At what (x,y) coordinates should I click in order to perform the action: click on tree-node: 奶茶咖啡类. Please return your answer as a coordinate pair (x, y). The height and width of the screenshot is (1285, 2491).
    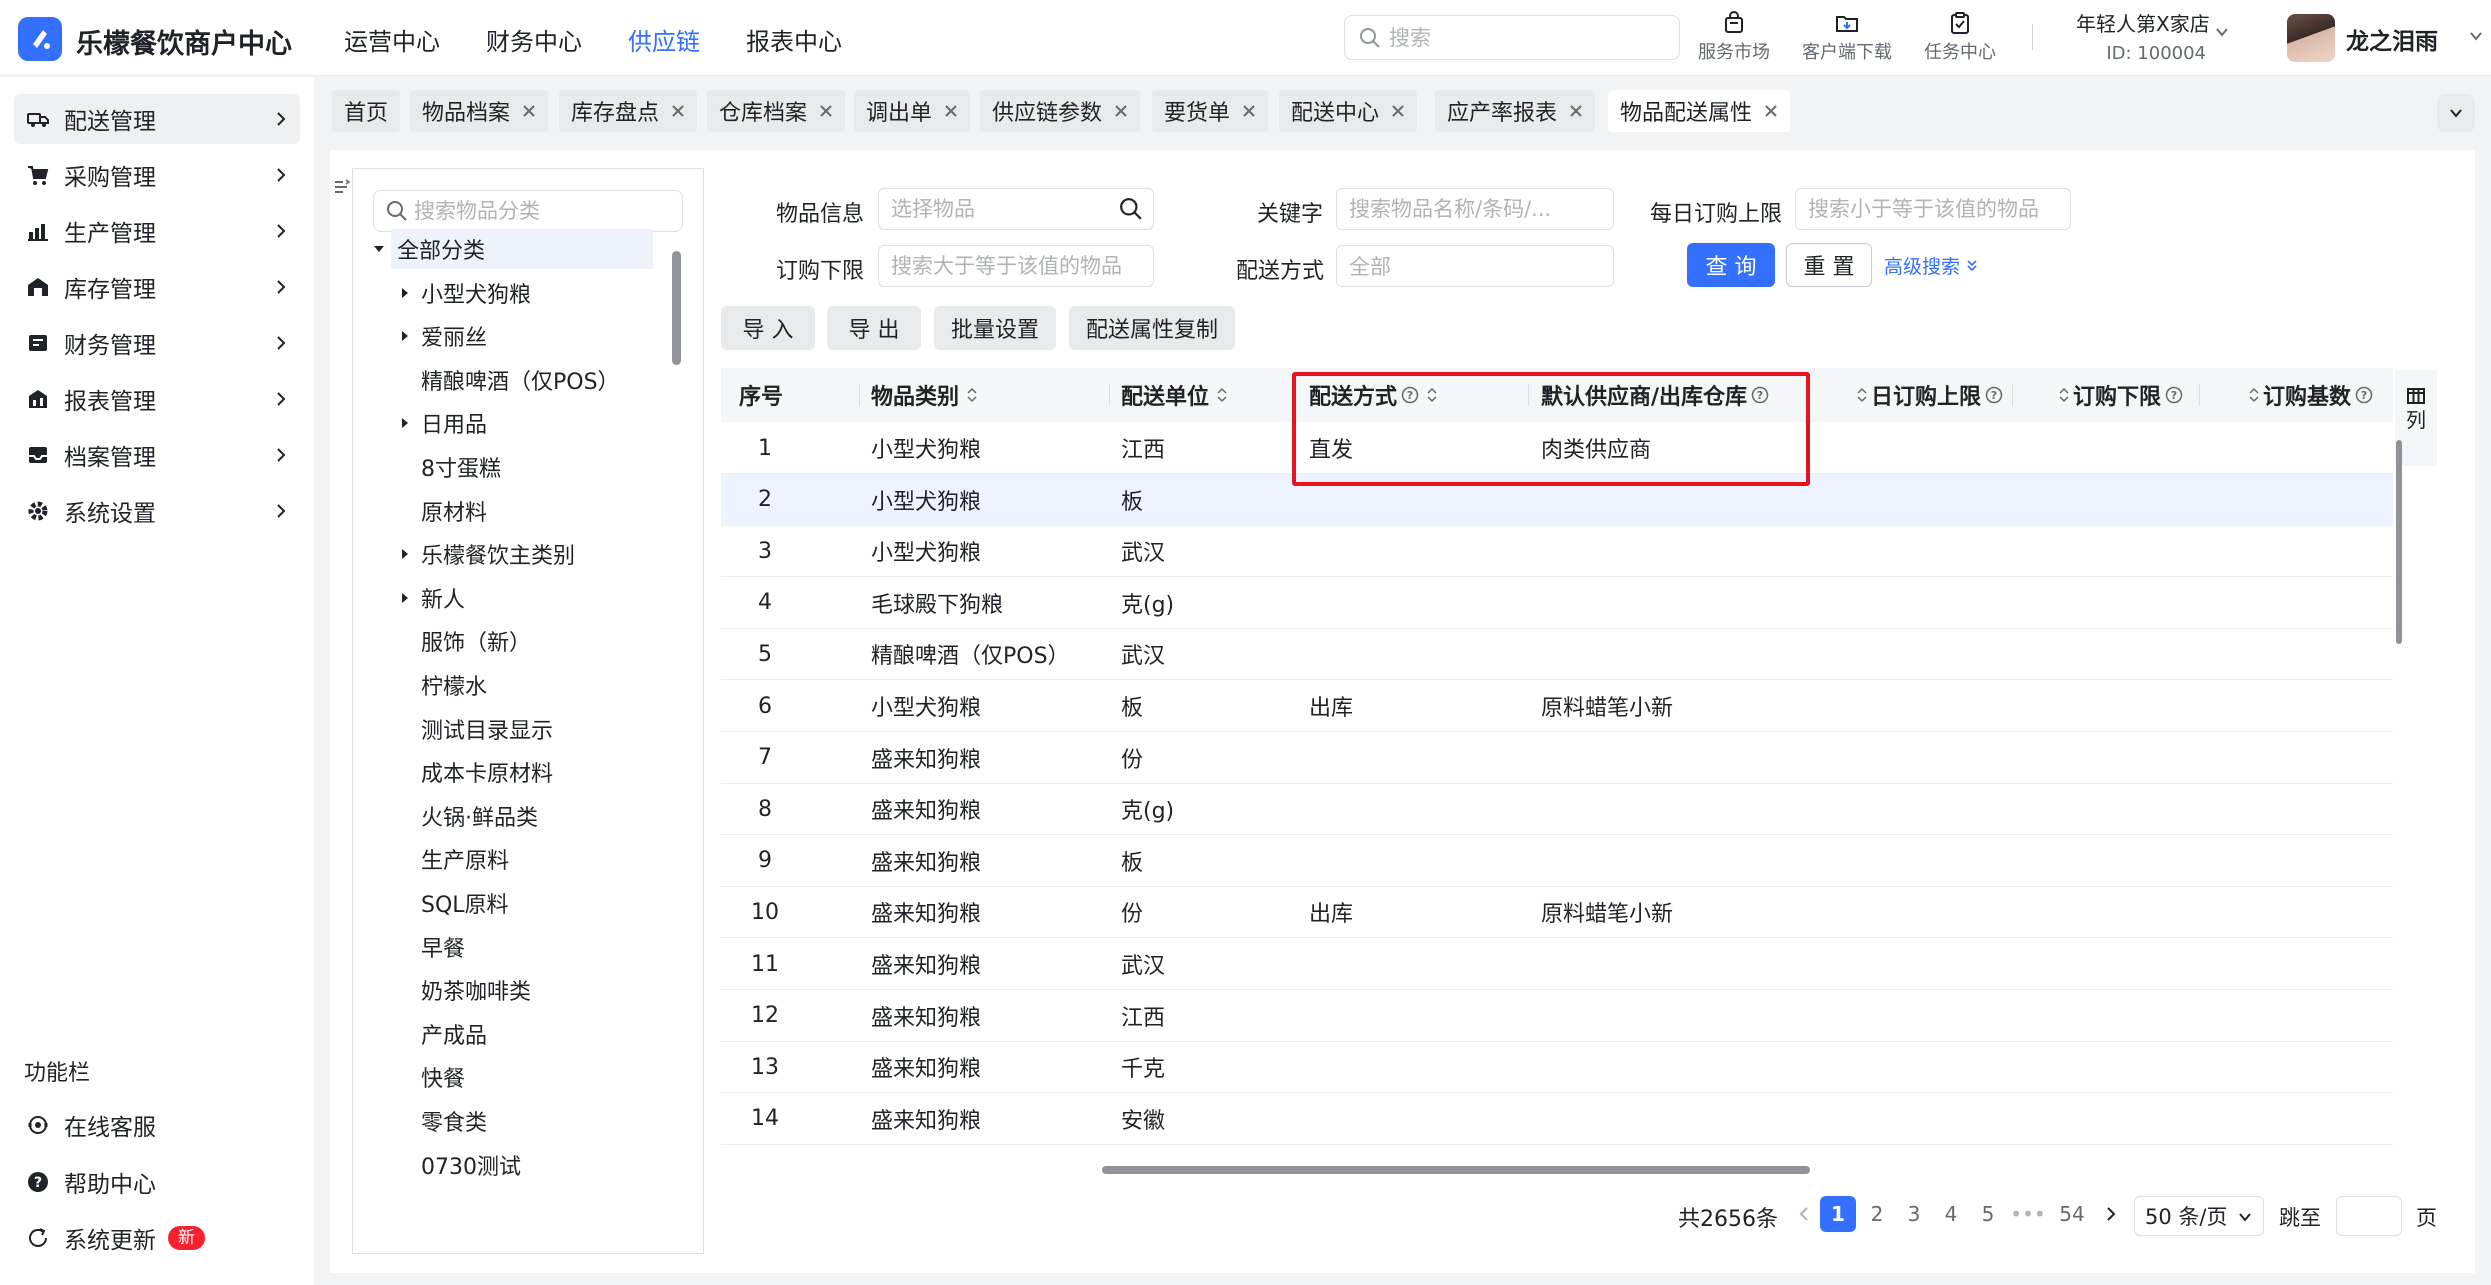
    Looking at the image, I should click on (473, 990).